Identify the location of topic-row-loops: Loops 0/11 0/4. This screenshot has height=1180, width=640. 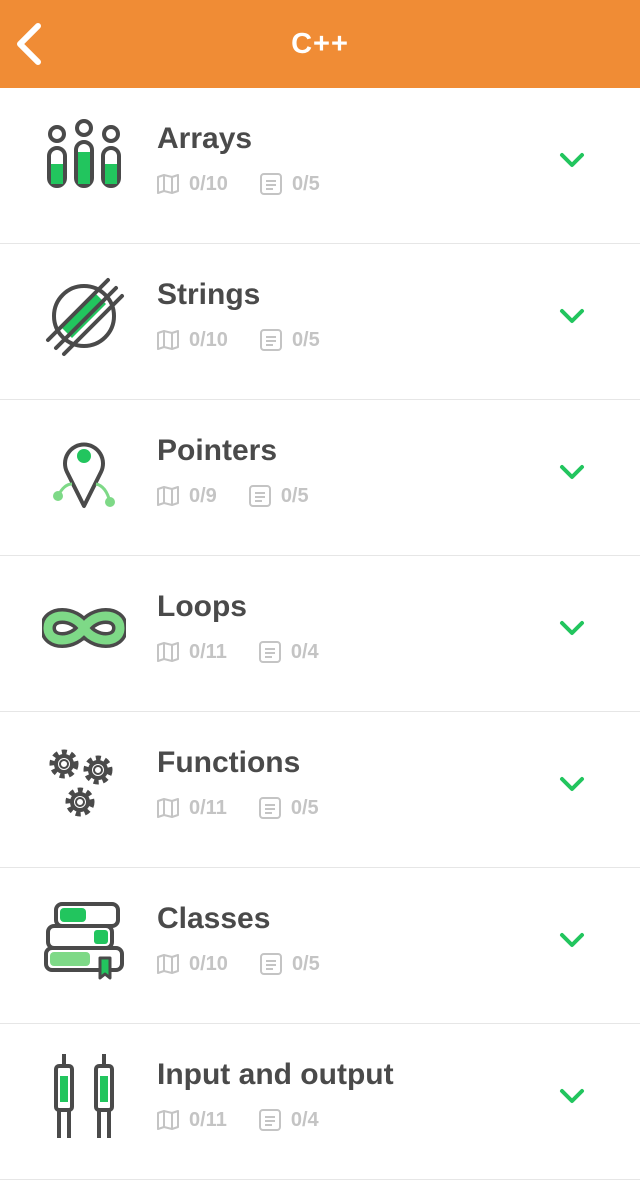
(320, 634).